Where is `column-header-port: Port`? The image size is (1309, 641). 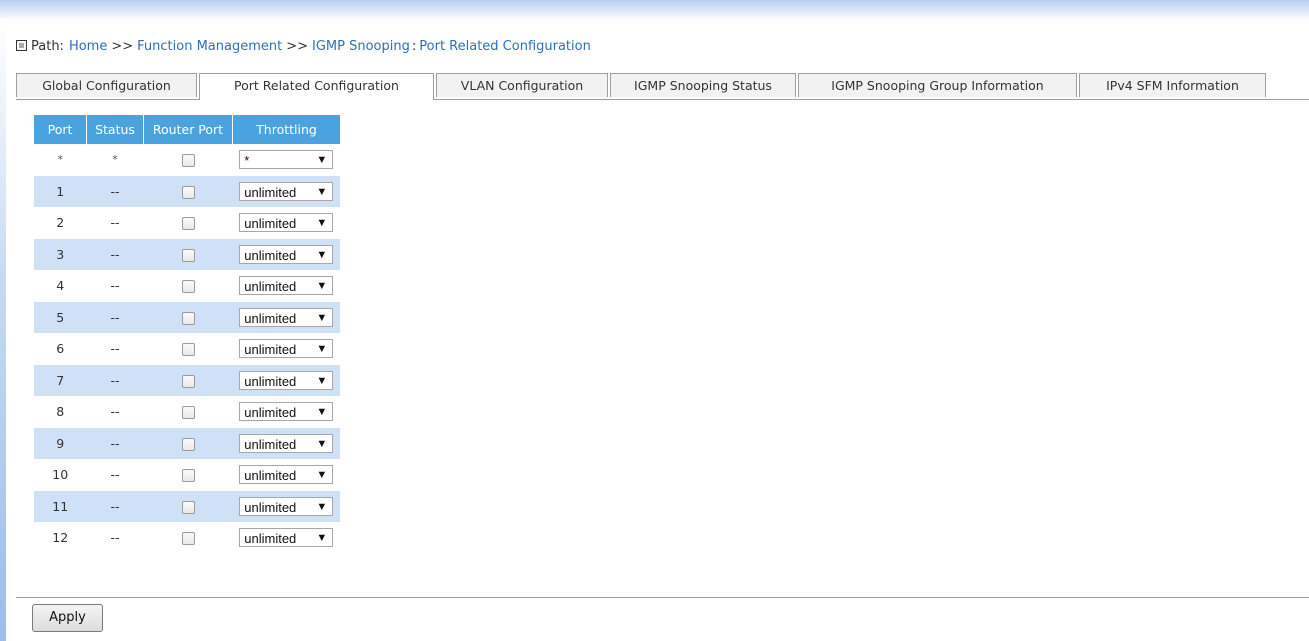 column-header-port: Port is located at coordinates (60, 129).